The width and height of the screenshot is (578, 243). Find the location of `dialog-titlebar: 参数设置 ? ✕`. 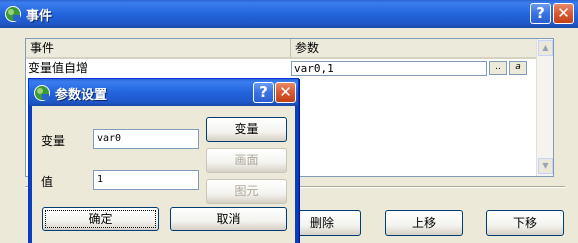

dialog-titlebar: 参数设置 ? ✕ is located at coordinates (163, 92).